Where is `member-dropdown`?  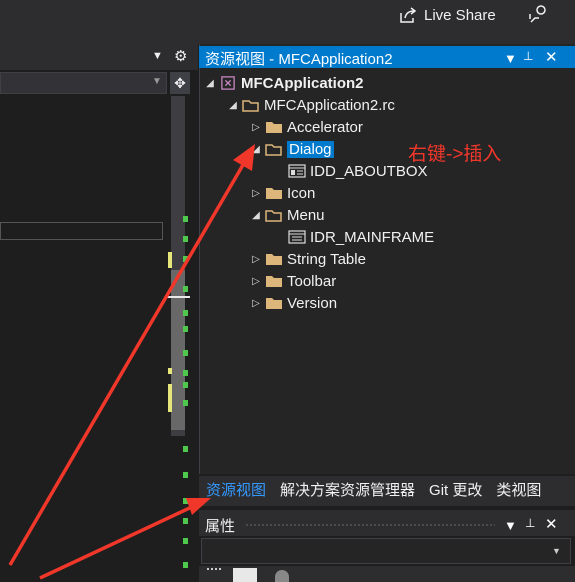 member-dropdown is located at coordinates (83, 83).